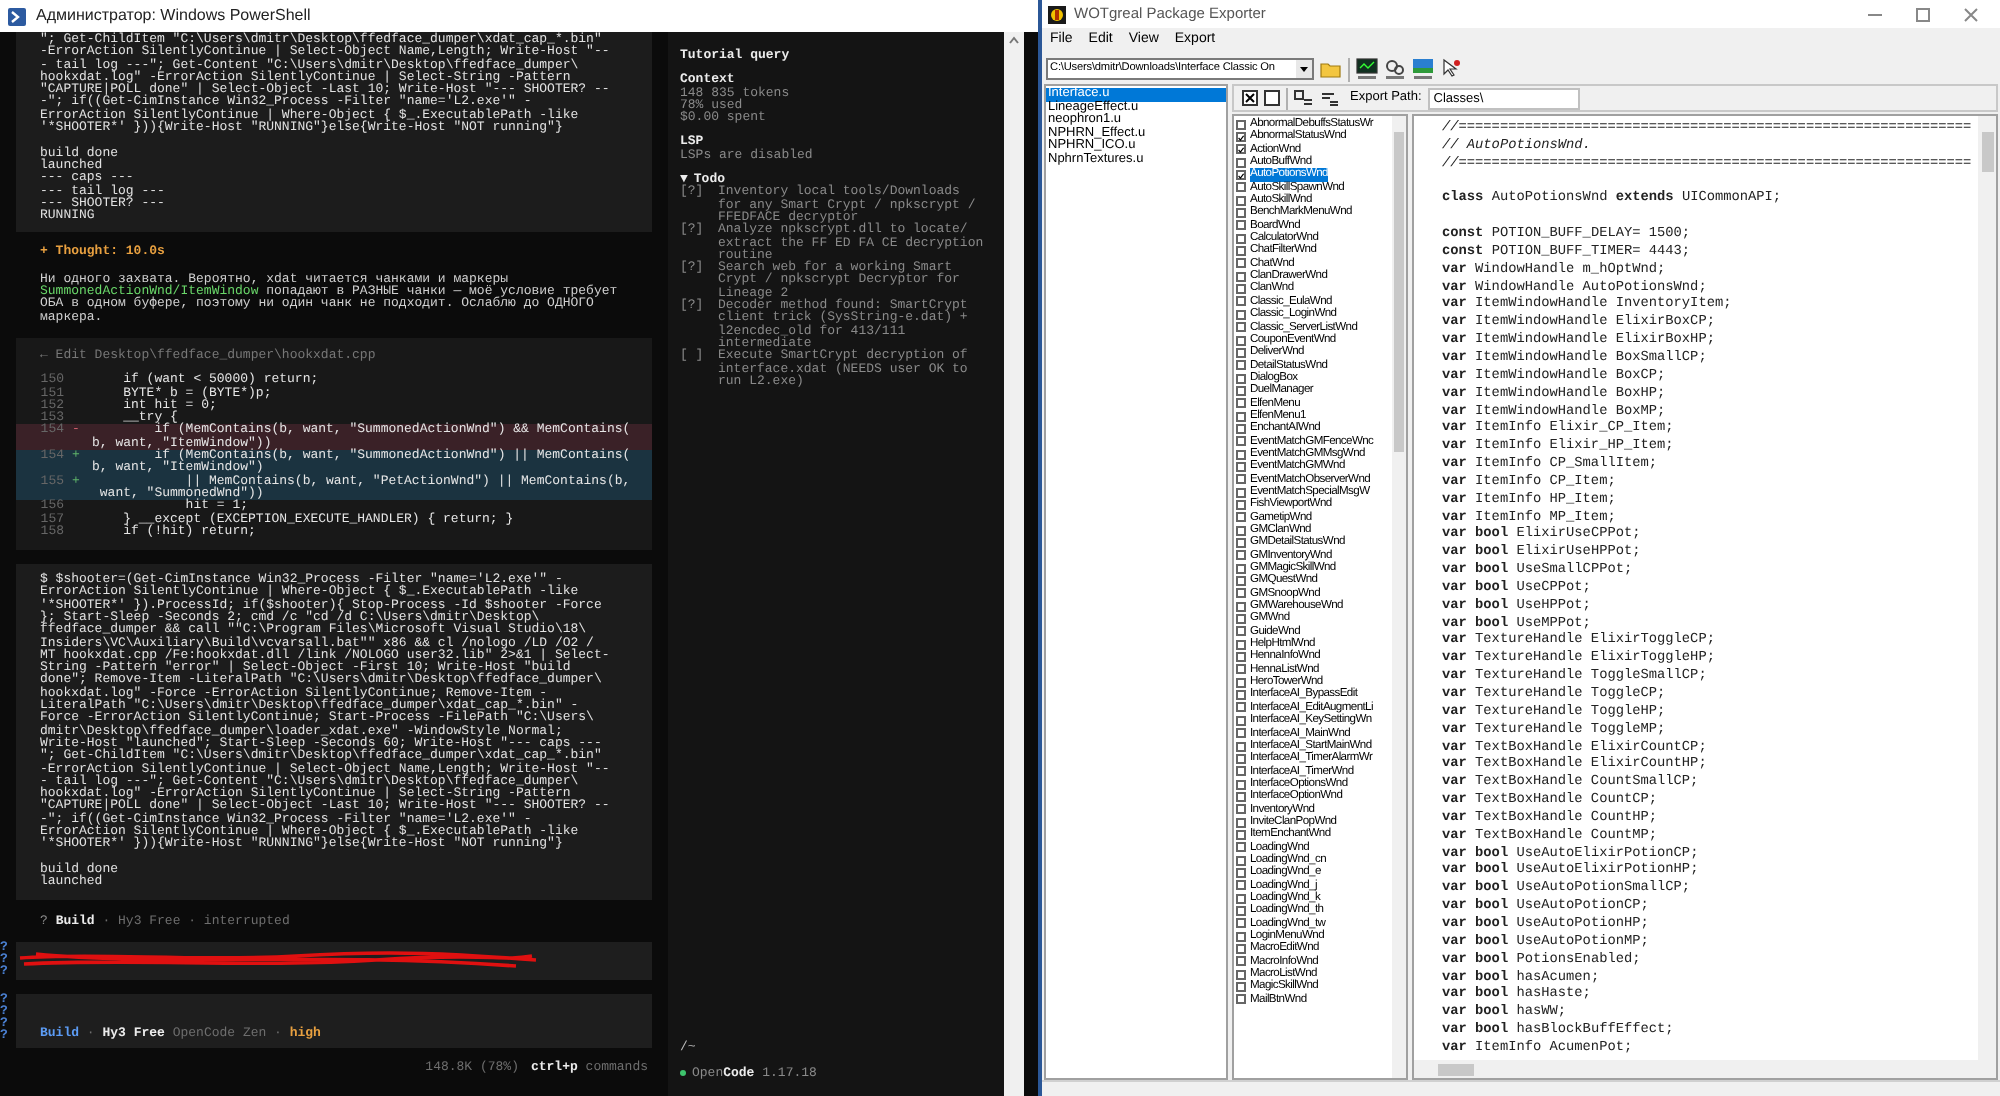  What do you see at coordinates (1423, 69) in the screenshot?
I see `landscape-icon` at bounding box center [1423, 69].